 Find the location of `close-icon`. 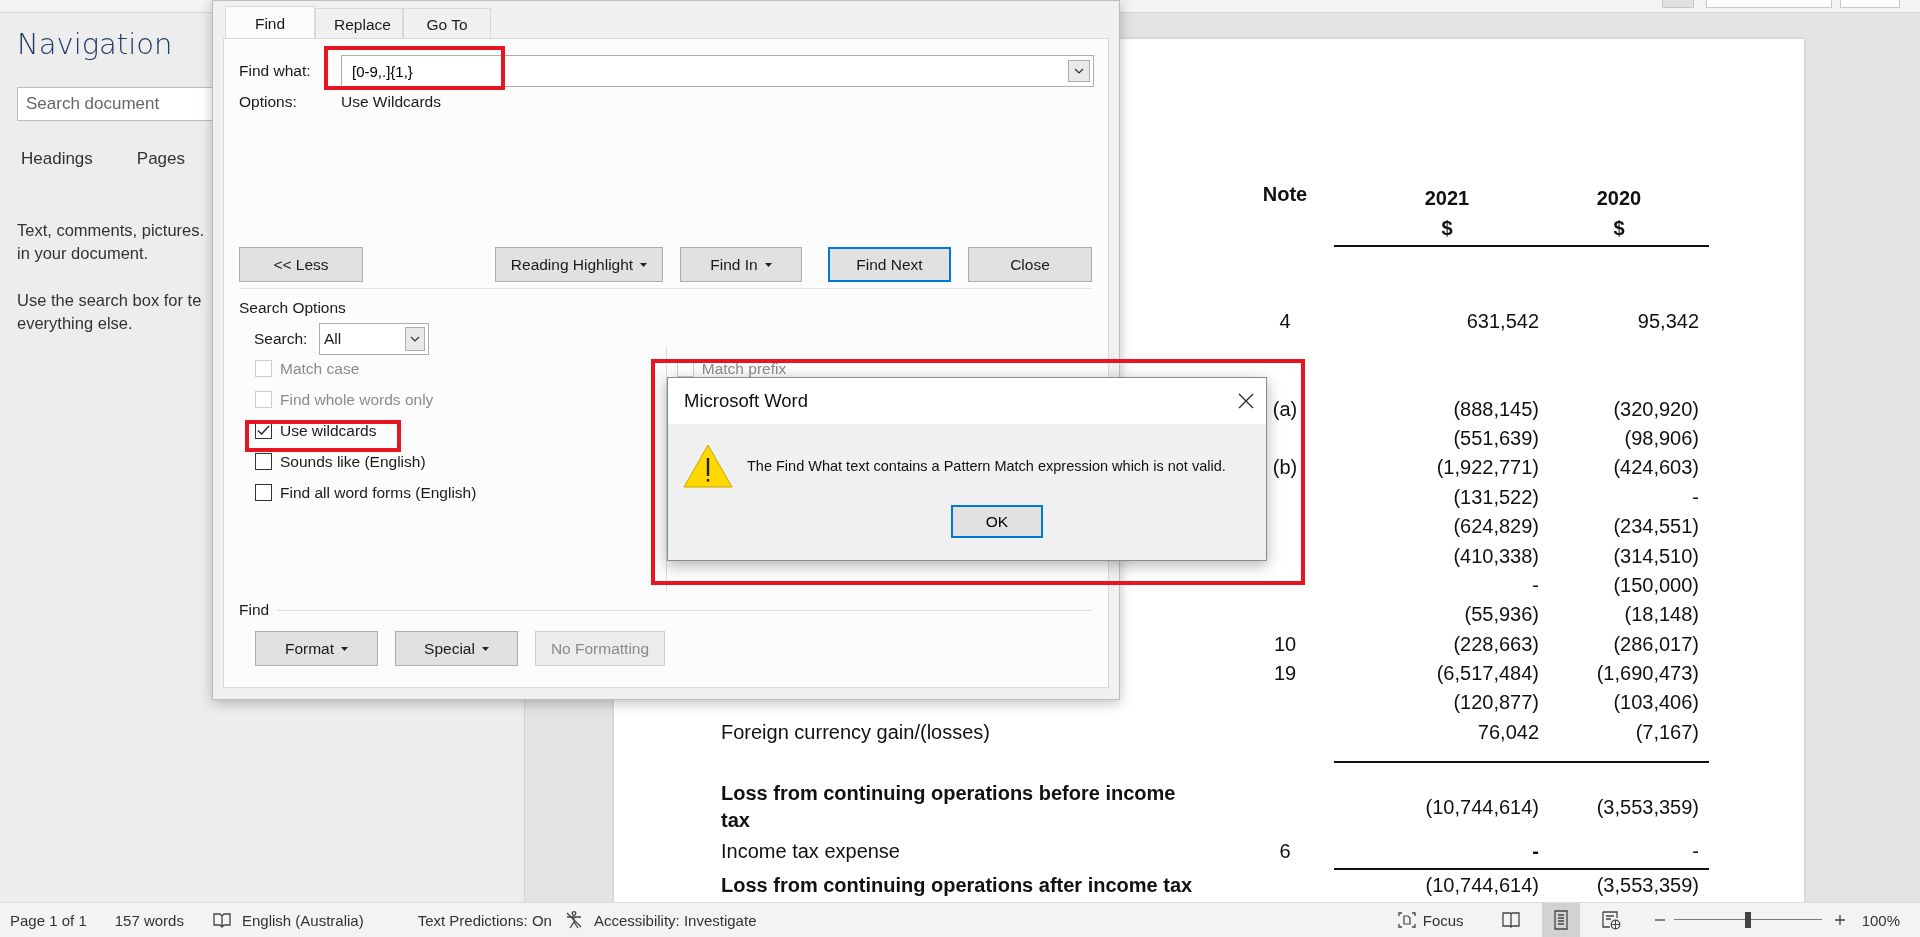

close-icon is located at coordinates (1246, 401).